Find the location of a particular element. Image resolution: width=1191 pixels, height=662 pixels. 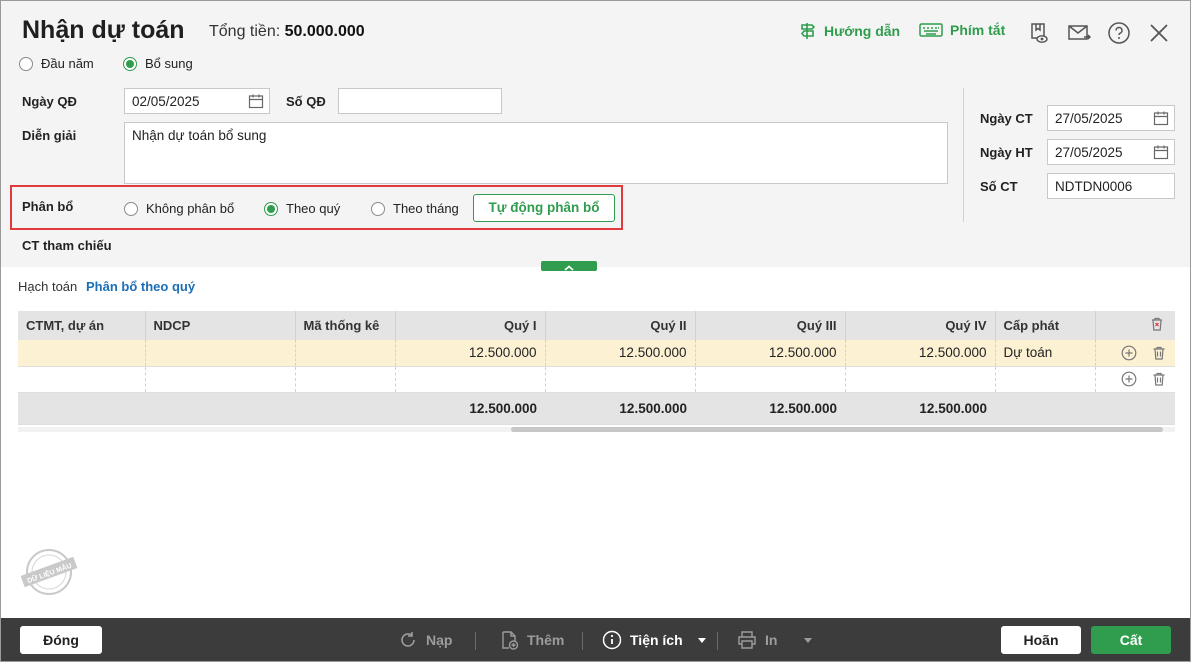

print-icon is located at coordinates (747, 640).